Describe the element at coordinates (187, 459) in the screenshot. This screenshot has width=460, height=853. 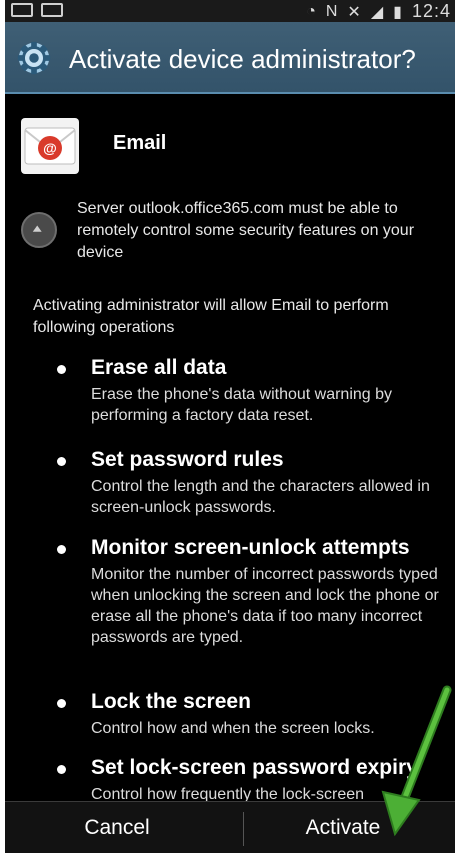
I see `permission-title: Set password rules` at that location.